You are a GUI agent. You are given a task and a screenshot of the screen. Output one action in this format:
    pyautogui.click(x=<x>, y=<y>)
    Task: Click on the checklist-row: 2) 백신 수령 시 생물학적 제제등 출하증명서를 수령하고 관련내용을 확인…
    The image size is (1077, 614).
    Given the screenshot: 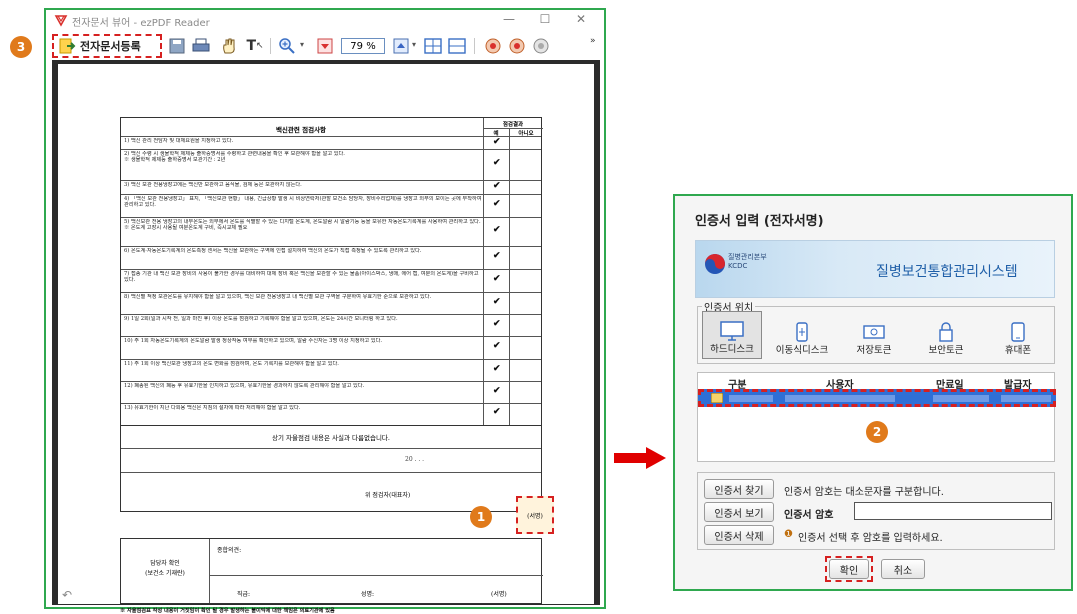 What is the action you would take?
    pyautogui.click(x=331, y=164)
    